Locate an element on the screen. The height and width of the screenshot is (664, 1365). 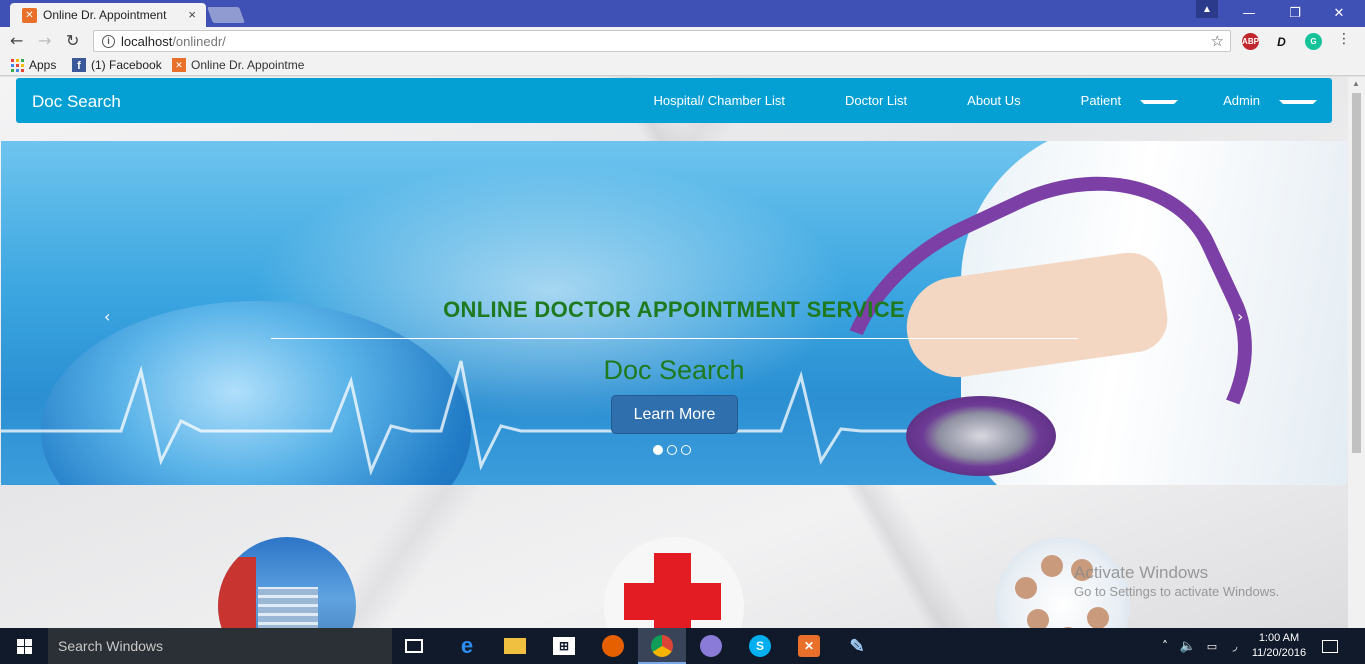
nav-doctor-list: Doctor List is located at coordinates (876, 100).